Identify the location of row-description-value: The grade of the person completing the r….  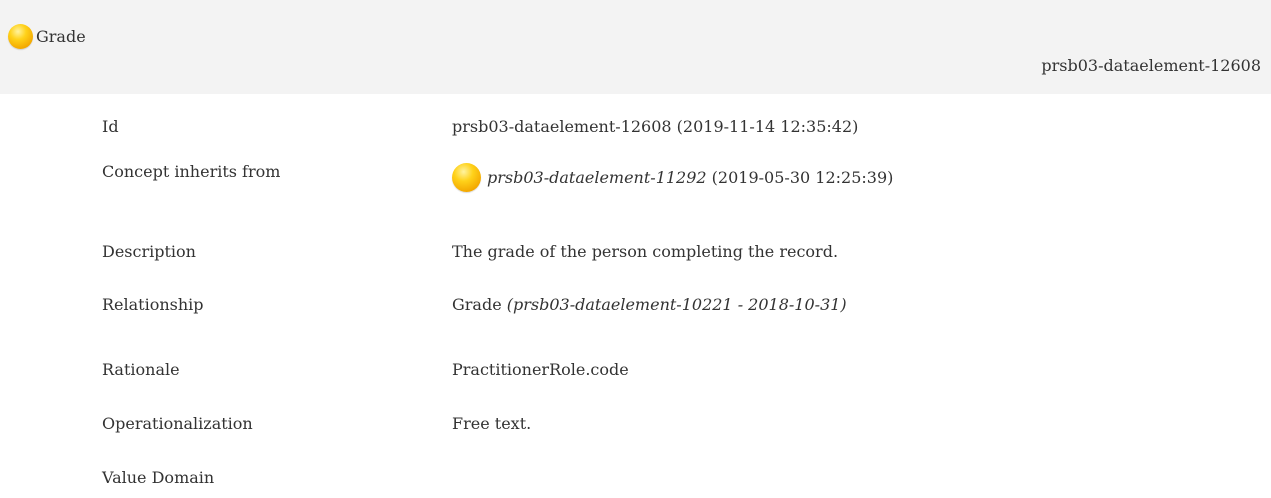
(645, 251).